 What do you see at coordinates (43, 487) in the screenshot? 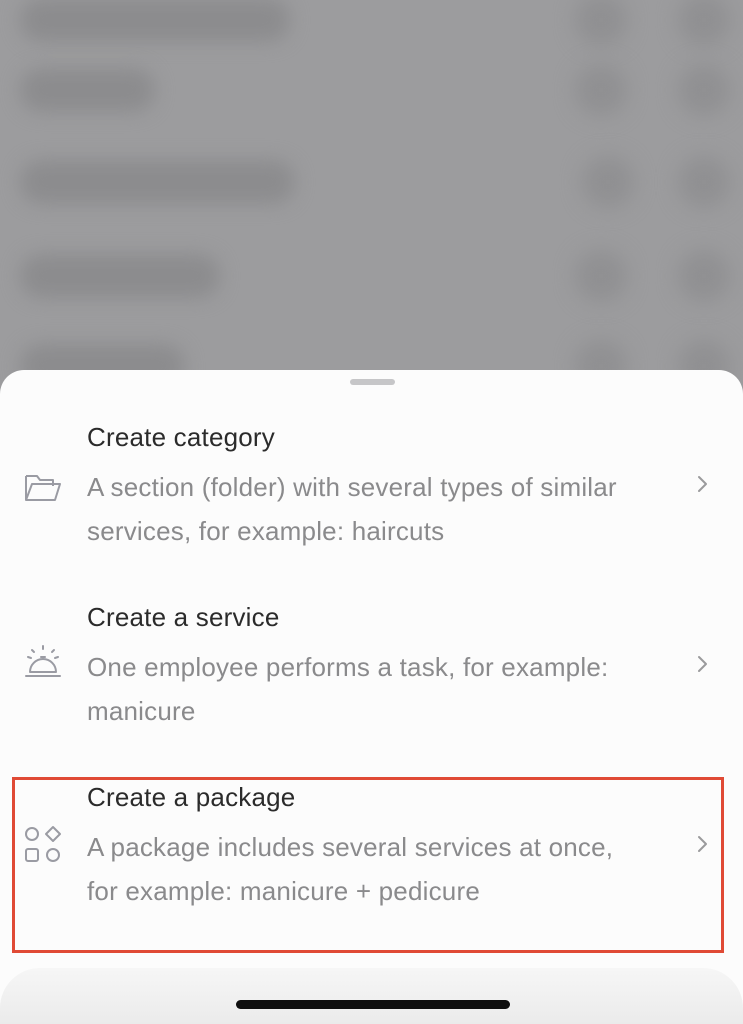
I see `folder-icon` at bounding box center [43, 487].